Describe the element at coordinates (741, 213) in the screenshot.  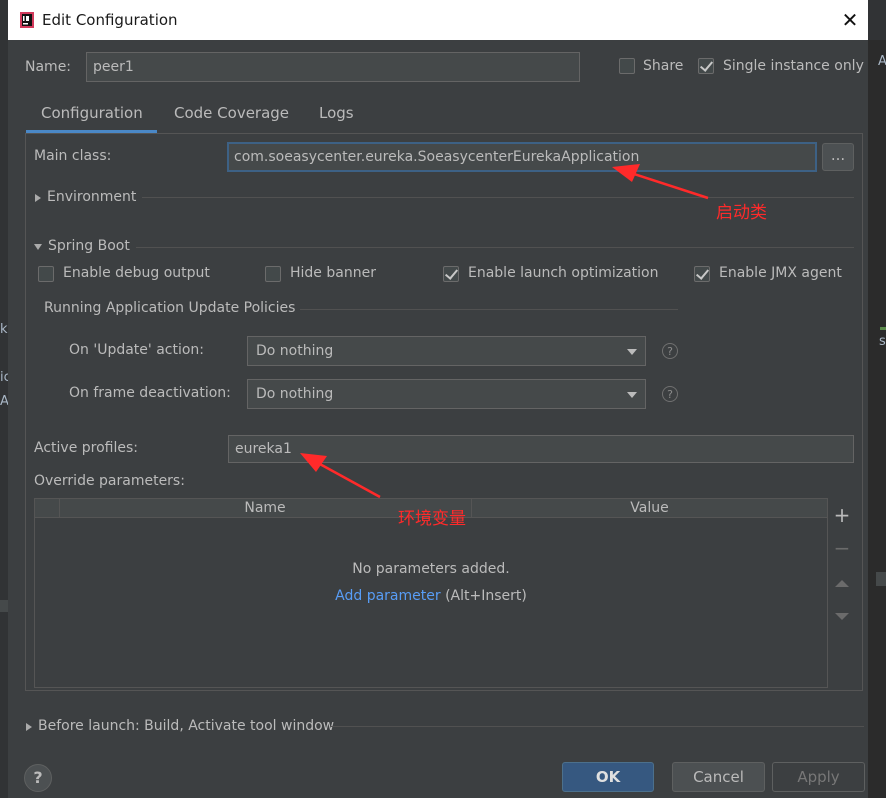
I see `main-class-annotation: 启动类` at that location.